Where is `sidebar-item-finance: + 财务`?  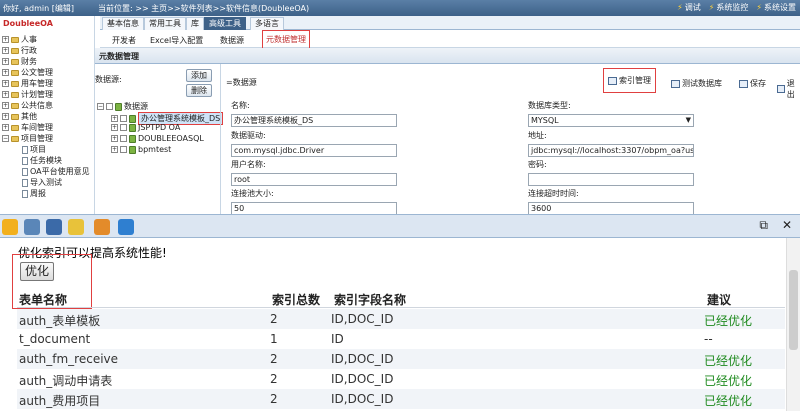
sidebar-item-finance: + 财务 is located at coordinates (19, 61).